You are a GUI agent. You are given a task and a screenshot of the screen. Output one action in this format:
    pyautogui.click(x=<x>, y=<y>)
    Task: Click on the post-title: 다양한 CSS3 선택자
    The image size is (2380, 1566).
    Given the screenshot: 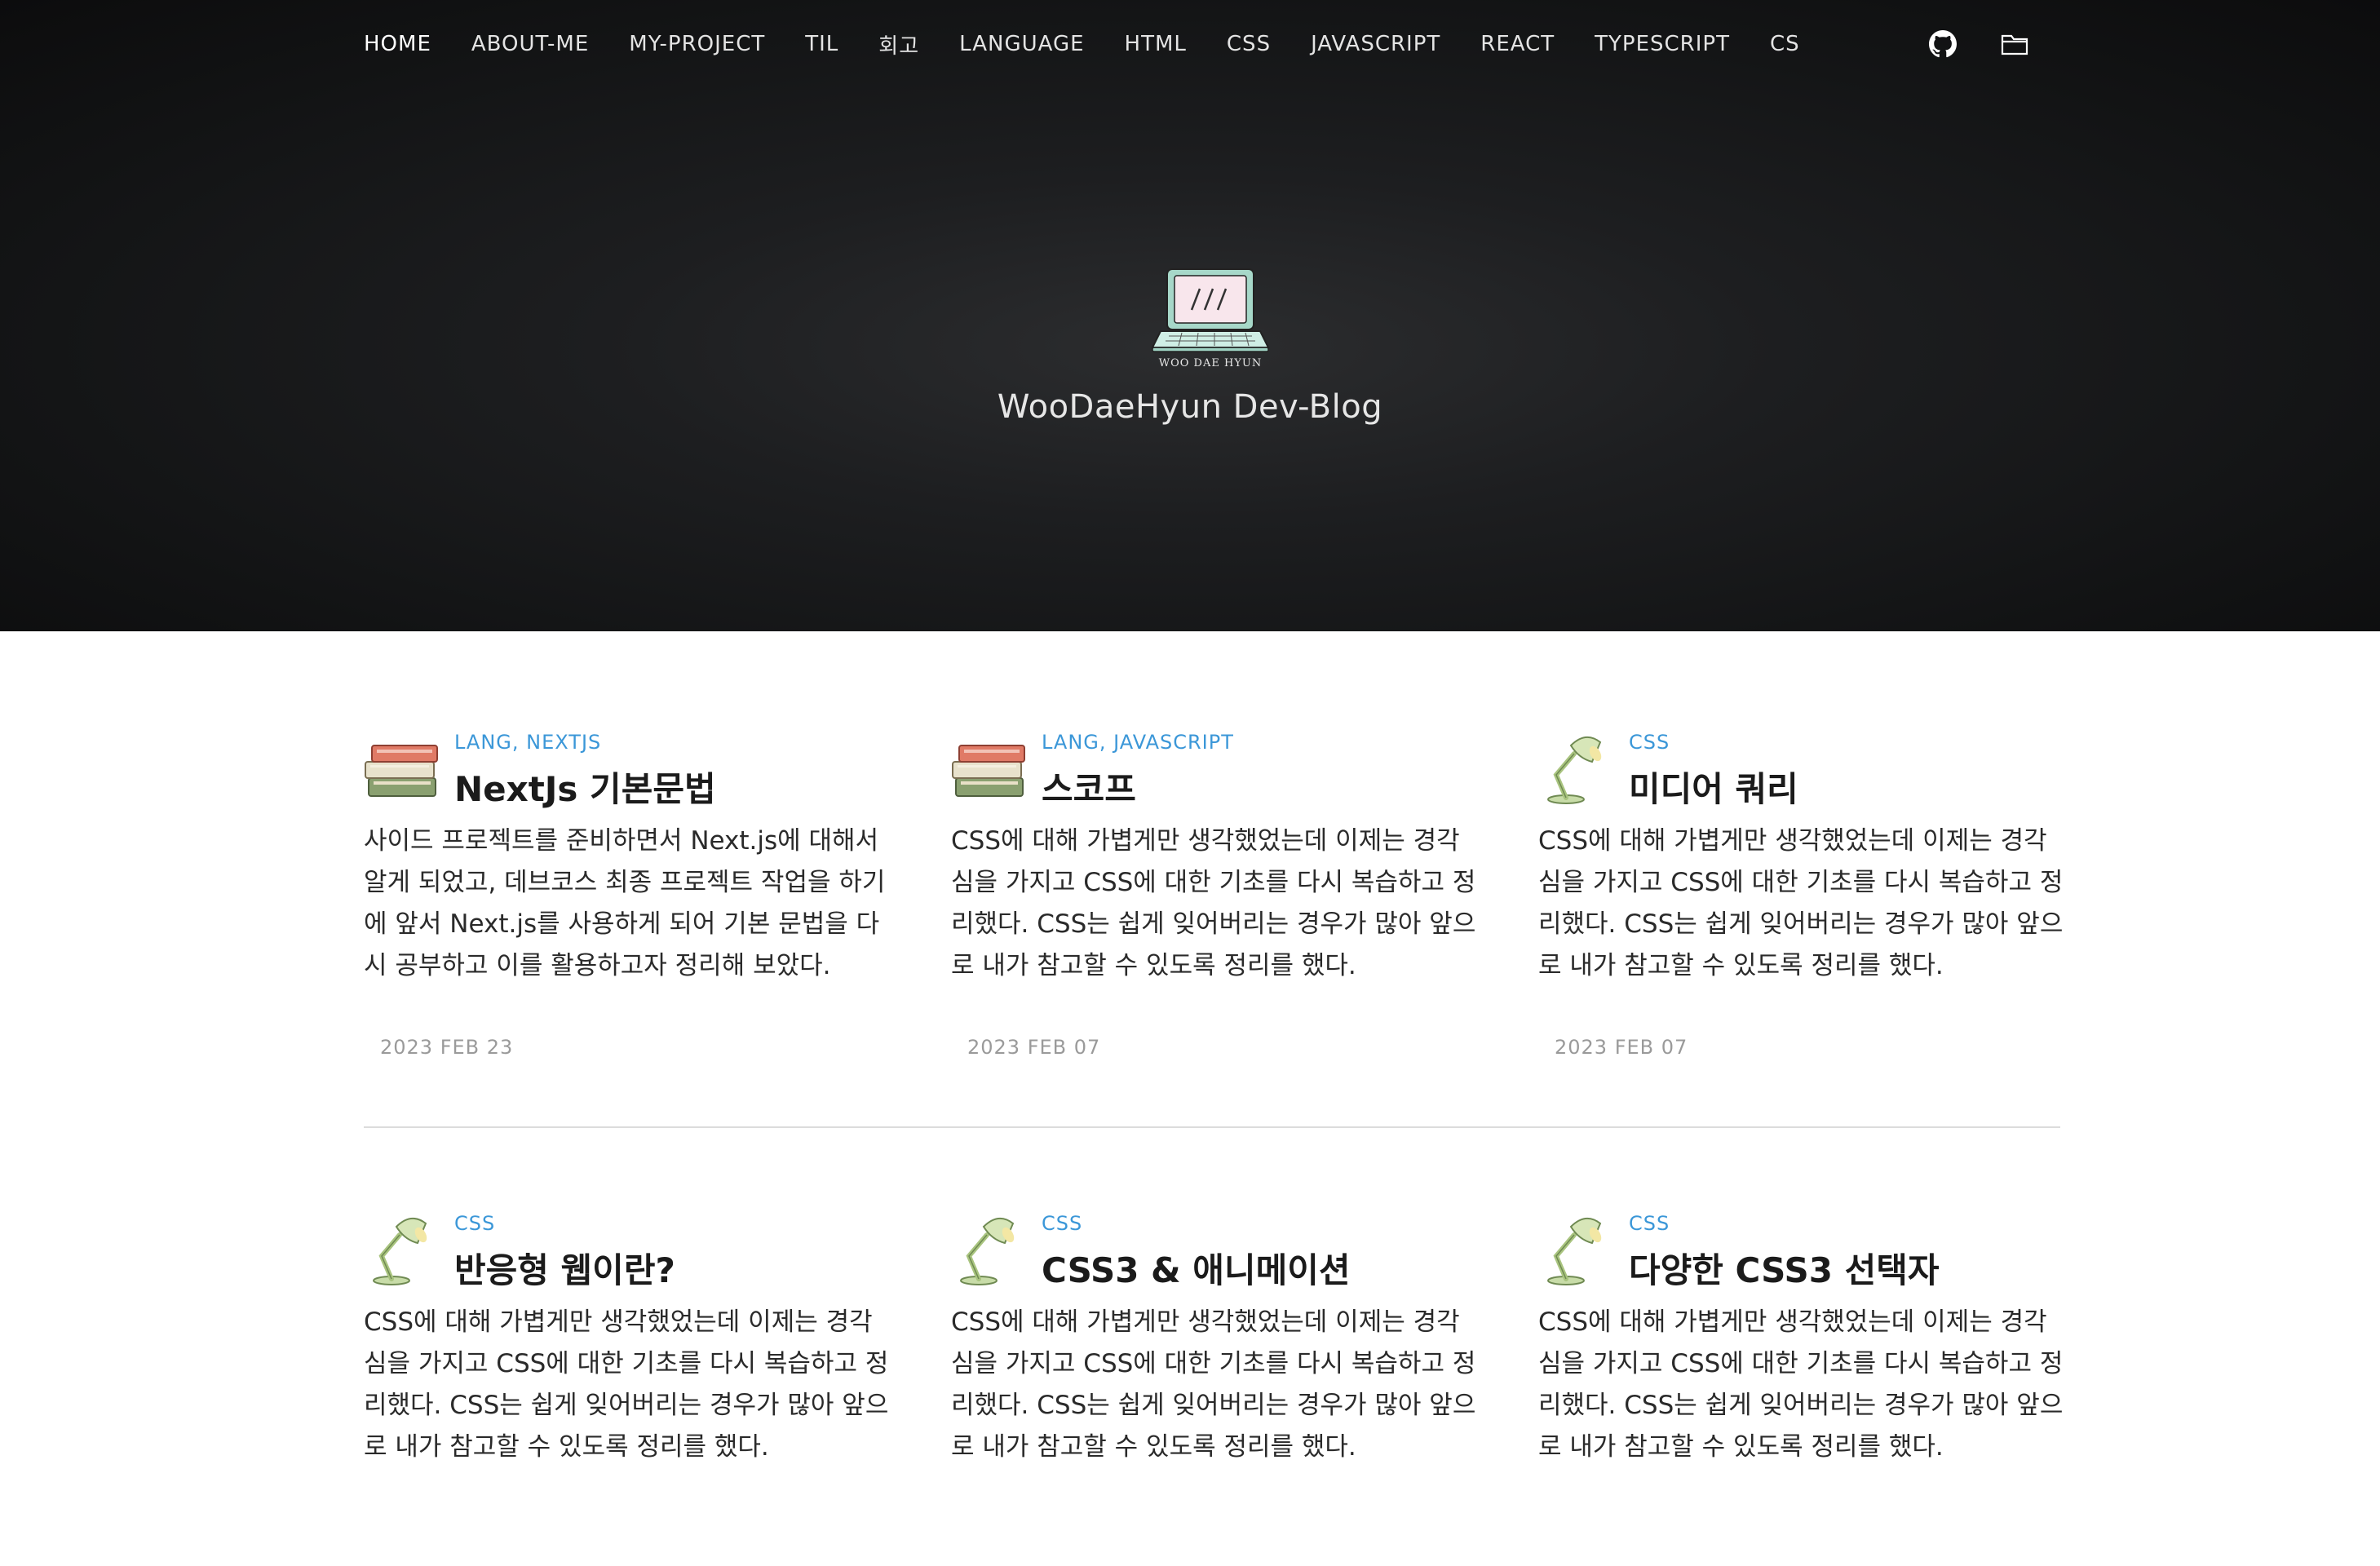 What is the action you would take?
    pyautogui.click(x=1785, y=1268)
    